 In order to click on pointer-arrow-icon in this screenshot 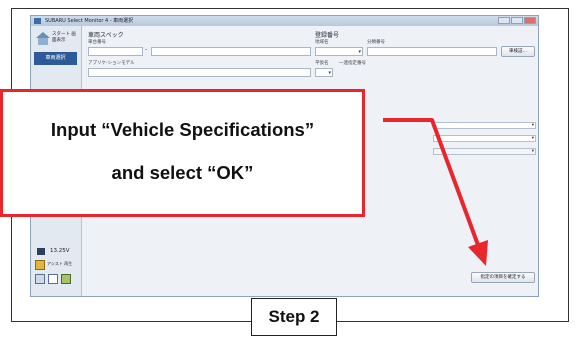, I will do `click(435, 192)`.